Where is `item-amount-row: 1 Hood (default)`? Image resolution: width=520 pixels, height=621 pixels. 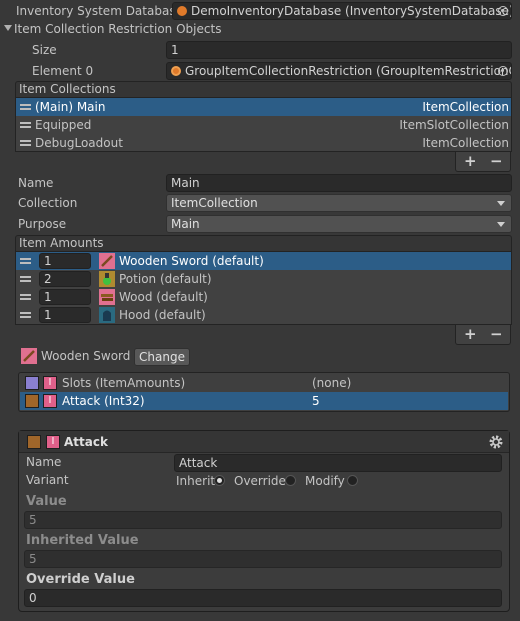 item-amount-row: 1 Hood (default) is located at coordinates (263, 315).